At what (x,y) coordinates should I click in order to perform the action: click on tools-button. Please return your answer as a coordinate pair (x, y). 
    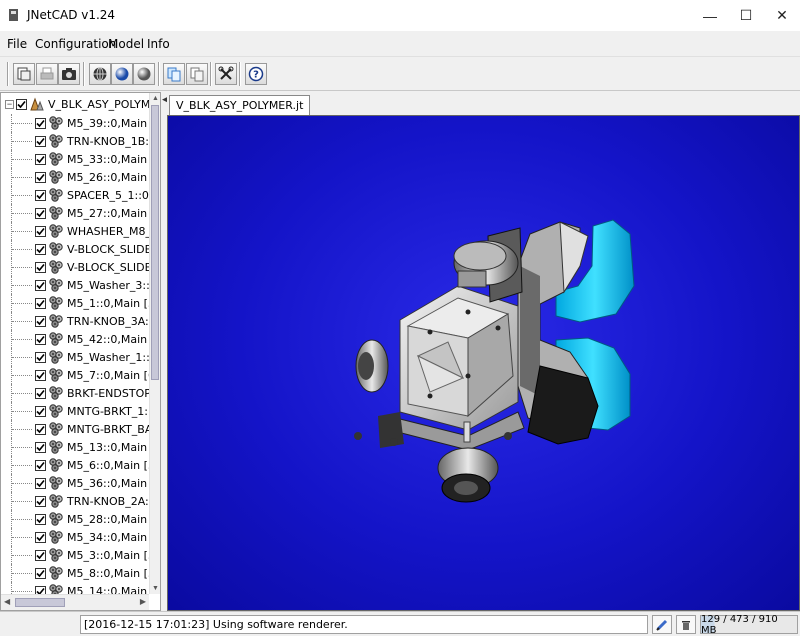
    Looking at the image, I should click on (226, 74).